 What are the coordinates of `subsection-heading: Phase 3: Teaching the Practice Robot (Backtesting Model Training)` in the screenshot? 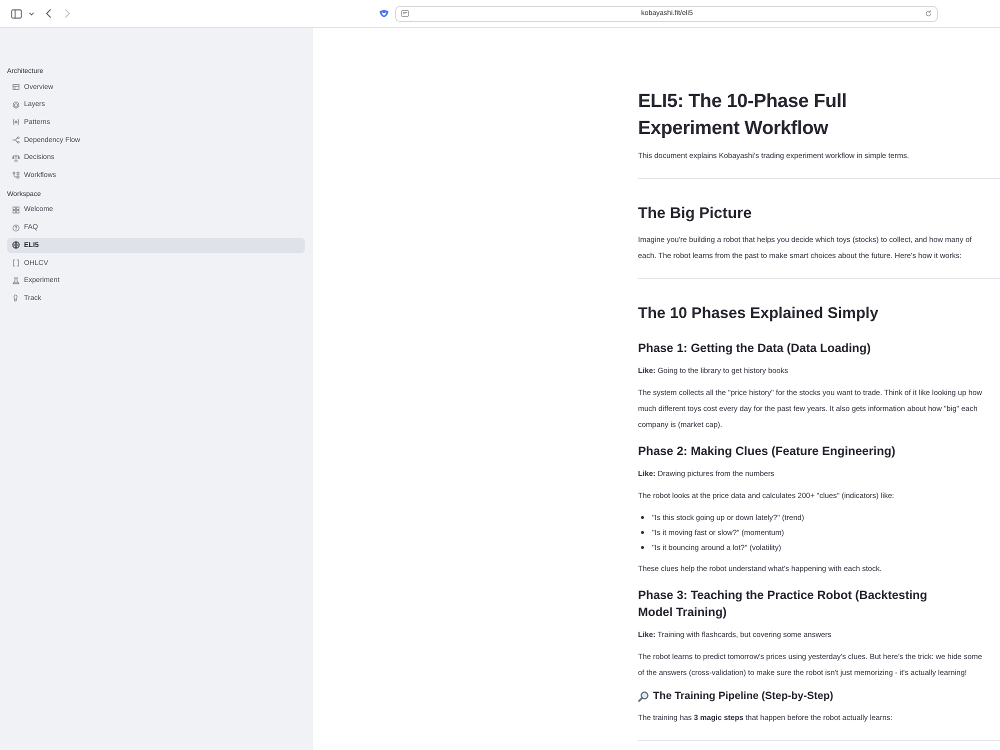 It's located at (783, 604).